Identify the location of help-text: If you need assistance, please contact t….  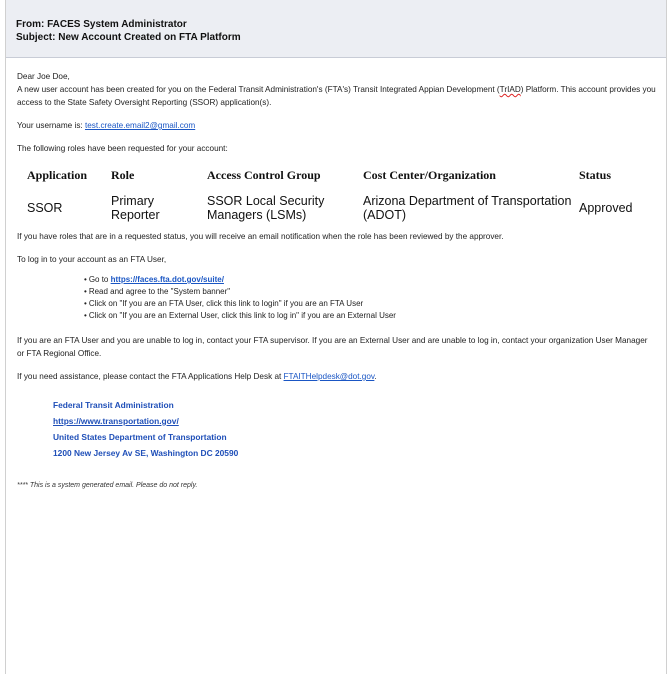
(150, 376).